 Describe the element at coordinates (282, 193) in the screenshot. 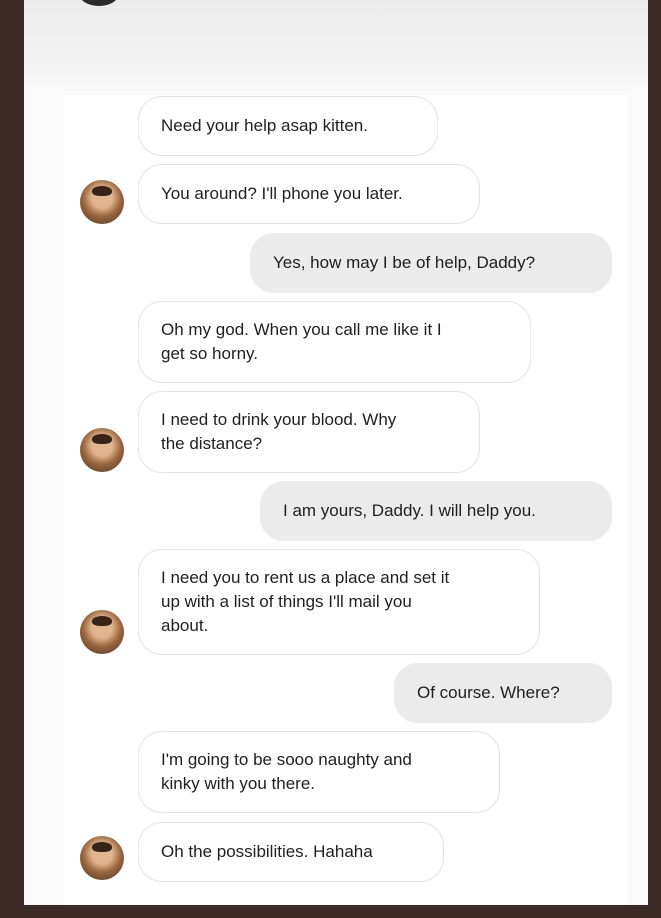

I see `message-text: You around? I'll phone you later.` at that location.